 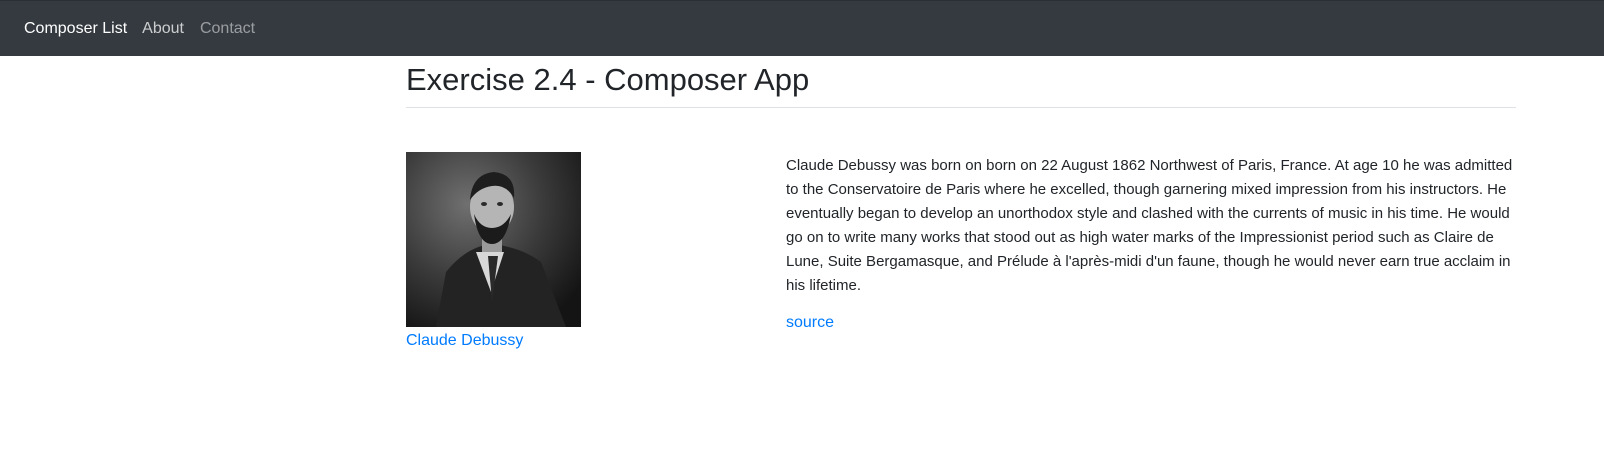 What do you see at coordinates (1151, 323) in the screenshot?
I see `source-link: source` at bounding box center [1151, 323].